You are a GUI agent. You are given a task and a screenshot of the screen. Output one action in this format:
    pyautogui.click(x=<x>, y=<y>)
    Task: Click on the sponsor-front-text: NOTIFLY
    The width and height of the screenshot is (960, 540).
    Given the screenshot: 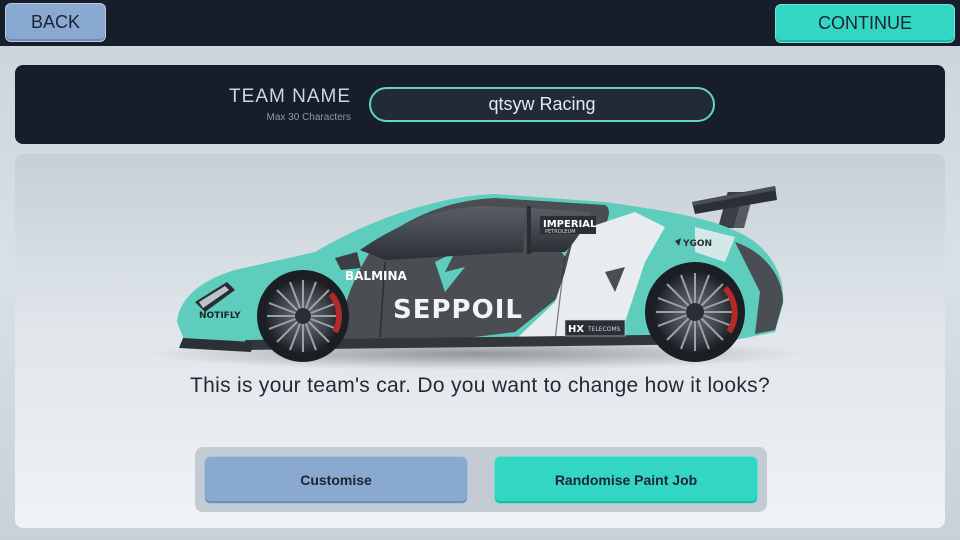 What is the action you would take?
    pyautogui.click(x=220, y=316)
    